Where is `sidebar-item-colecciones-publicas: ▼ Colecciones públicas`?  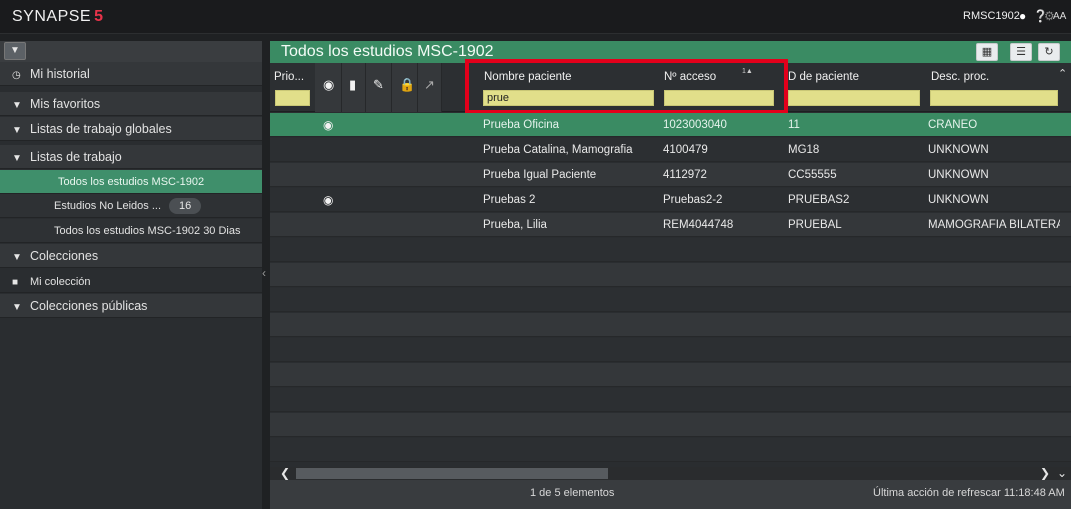 sidebar-item-colecciones-publicas: ▼ Colecciones públicas is located at coordinates (131, 306).